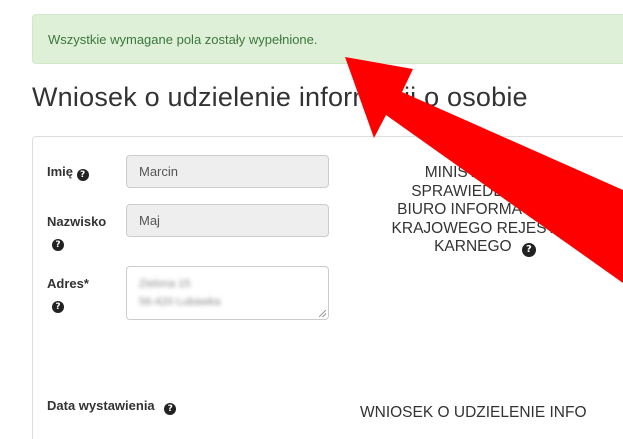 The image size is (623, 439). I want to click on recipient-line-last: KARNEGO ?, so click(485, 247).